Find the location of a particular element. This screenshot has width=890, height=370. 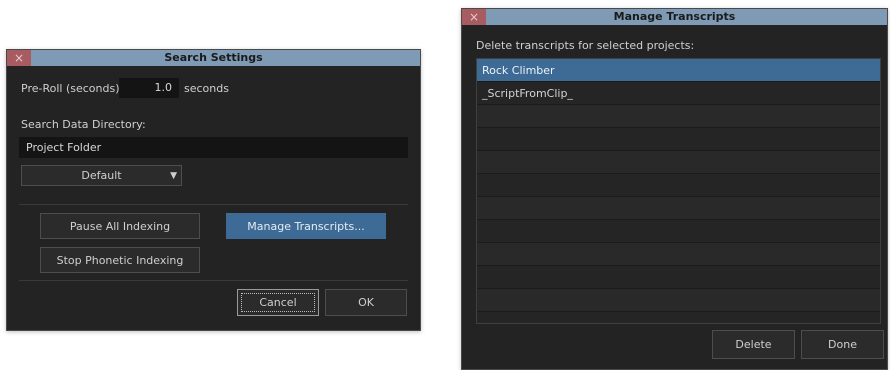

search-settings-titlebar: Search Settings is located at coordinates (213, 58).